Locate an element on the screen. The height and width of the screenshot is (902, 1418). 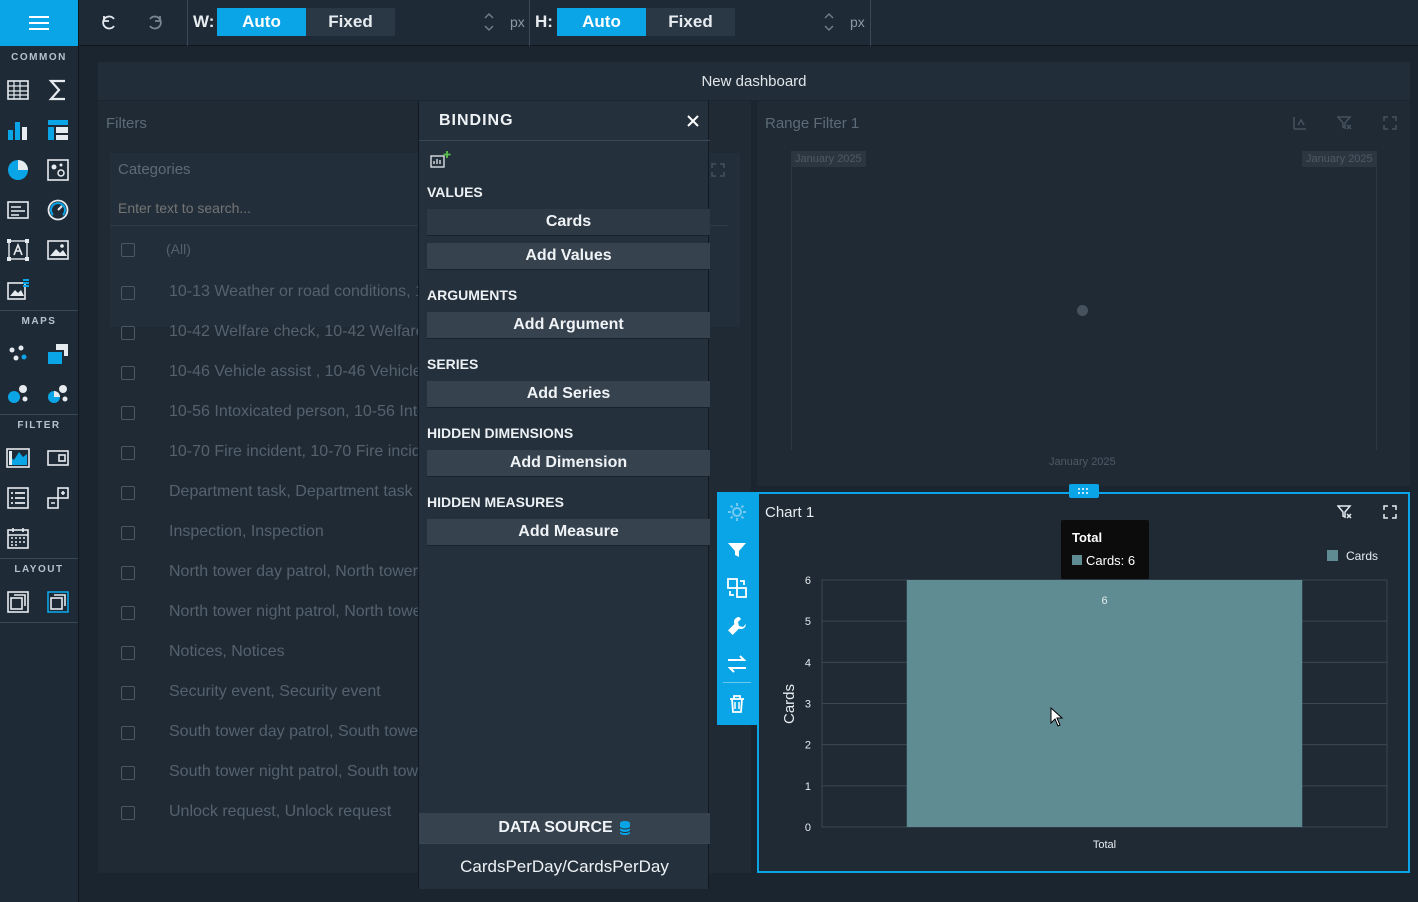
trash-icon is located at coordinates (737, 704).